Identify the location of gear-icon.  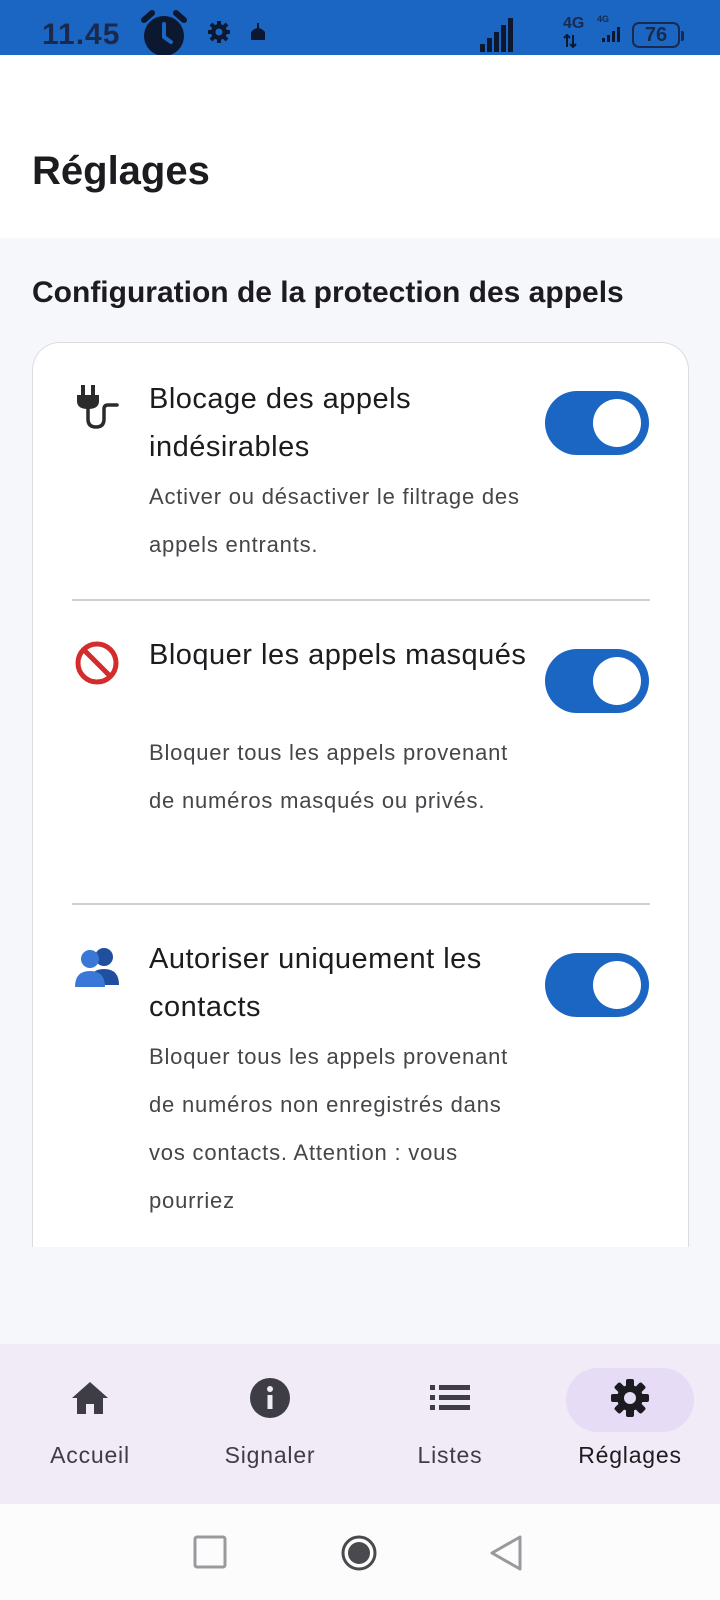
(219, 34).